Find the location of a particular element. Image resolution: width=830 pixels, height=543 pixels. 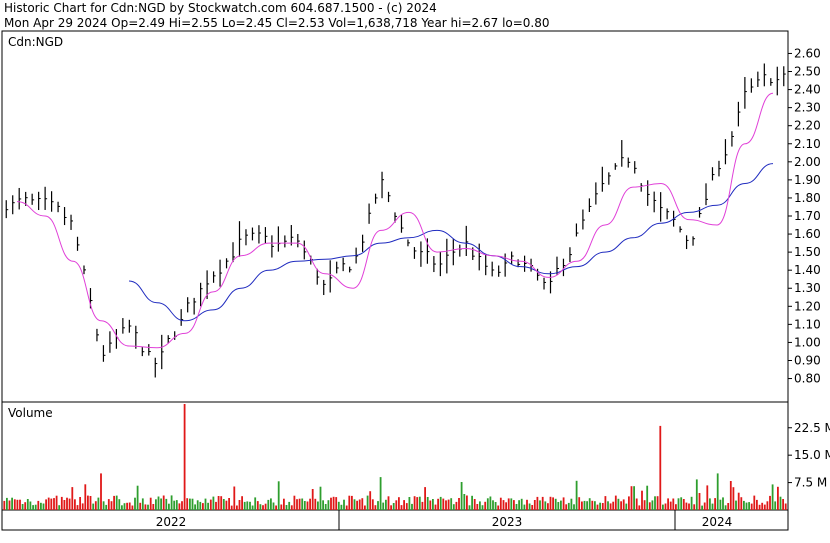

price-tick-label: 2.40 is located at coordinates (807, 90).